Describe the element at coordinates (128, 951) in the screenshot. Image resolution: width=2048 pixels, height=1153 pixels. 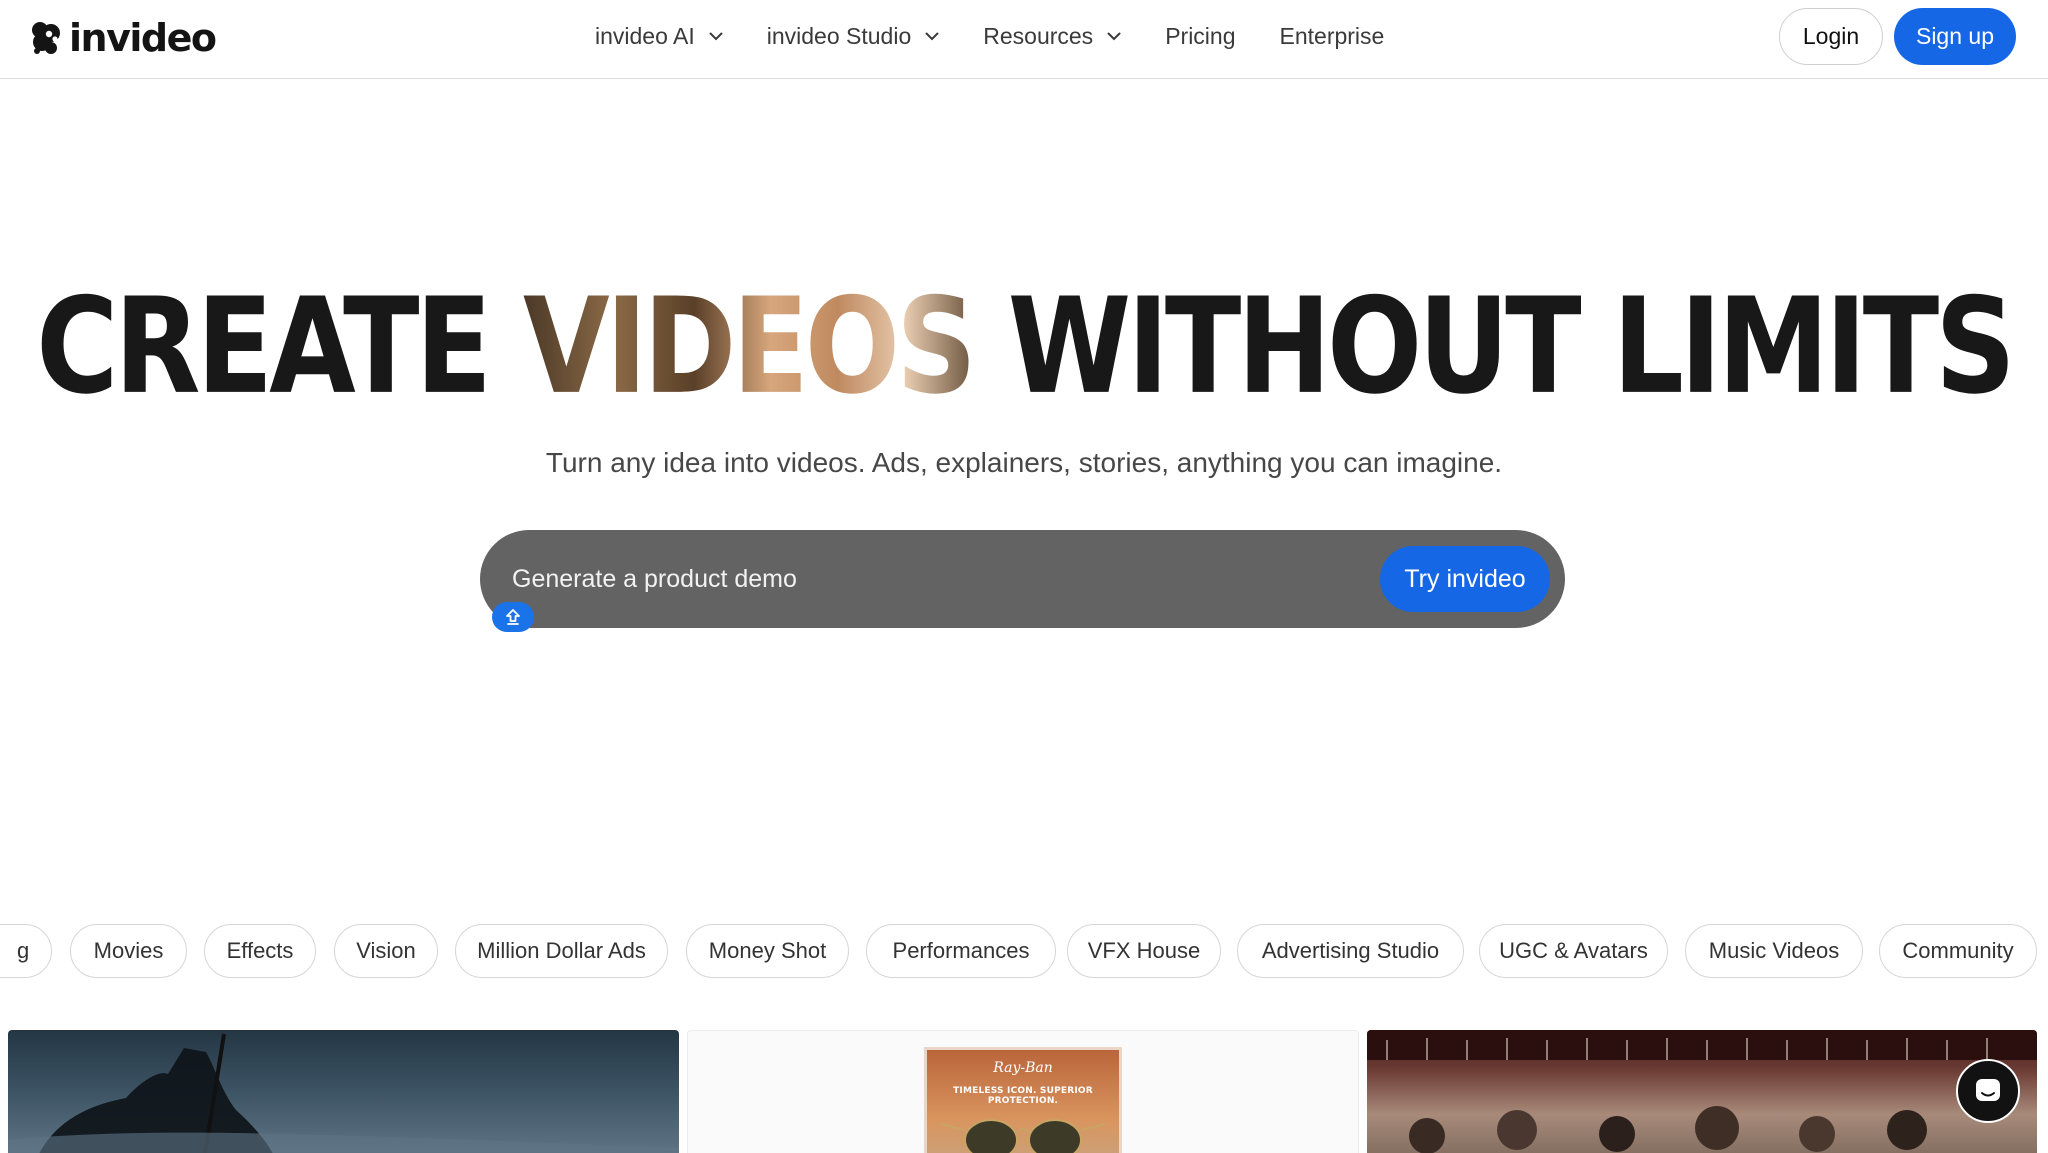
I see `chip-movies: Movies` at that location.